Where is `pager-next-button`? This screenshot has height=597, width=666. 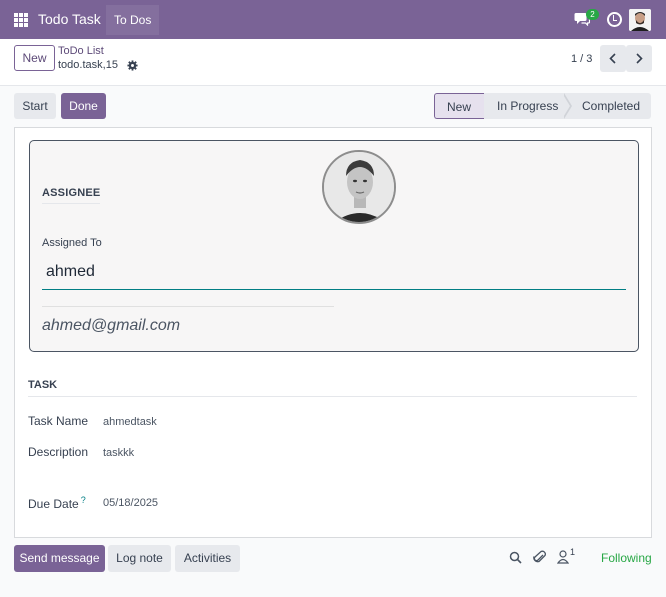
pager-next-button is located at coordinates (639, 58).